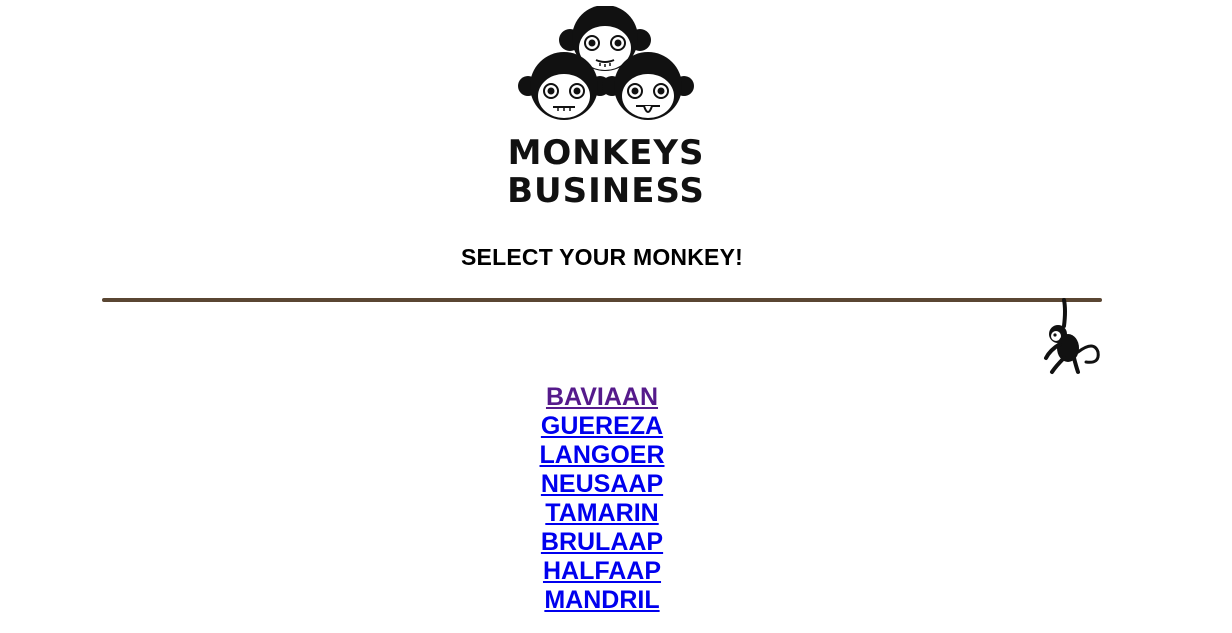 This screenshot has width=1232, height=633. I want to click on logo-line1: MONKEYS, so click(606, 153).